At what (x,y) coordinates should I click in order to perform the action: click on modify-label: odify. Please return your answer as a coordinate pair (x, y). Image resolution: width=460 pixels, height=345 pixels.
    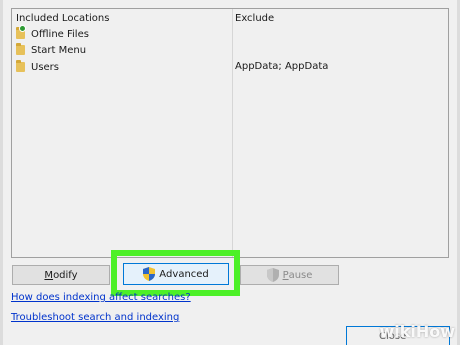
    Looking at the image, I should click on (65, 275).